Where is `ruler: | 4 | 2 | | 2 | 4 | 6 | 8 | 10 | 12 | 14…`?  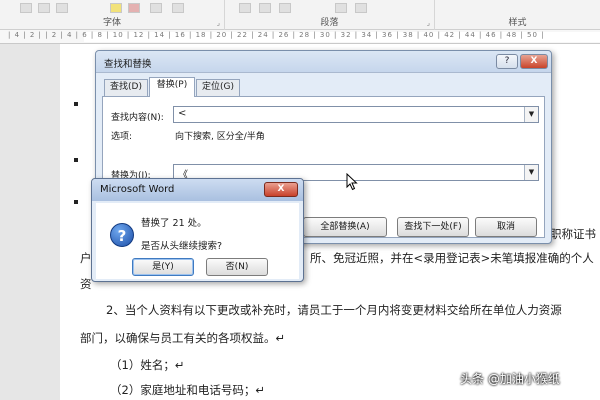 ruler: | 4 | 2 | | 2 | 4 | 6 | 8 | 10 | 12 | 14… is located at coordinates (300, 37).